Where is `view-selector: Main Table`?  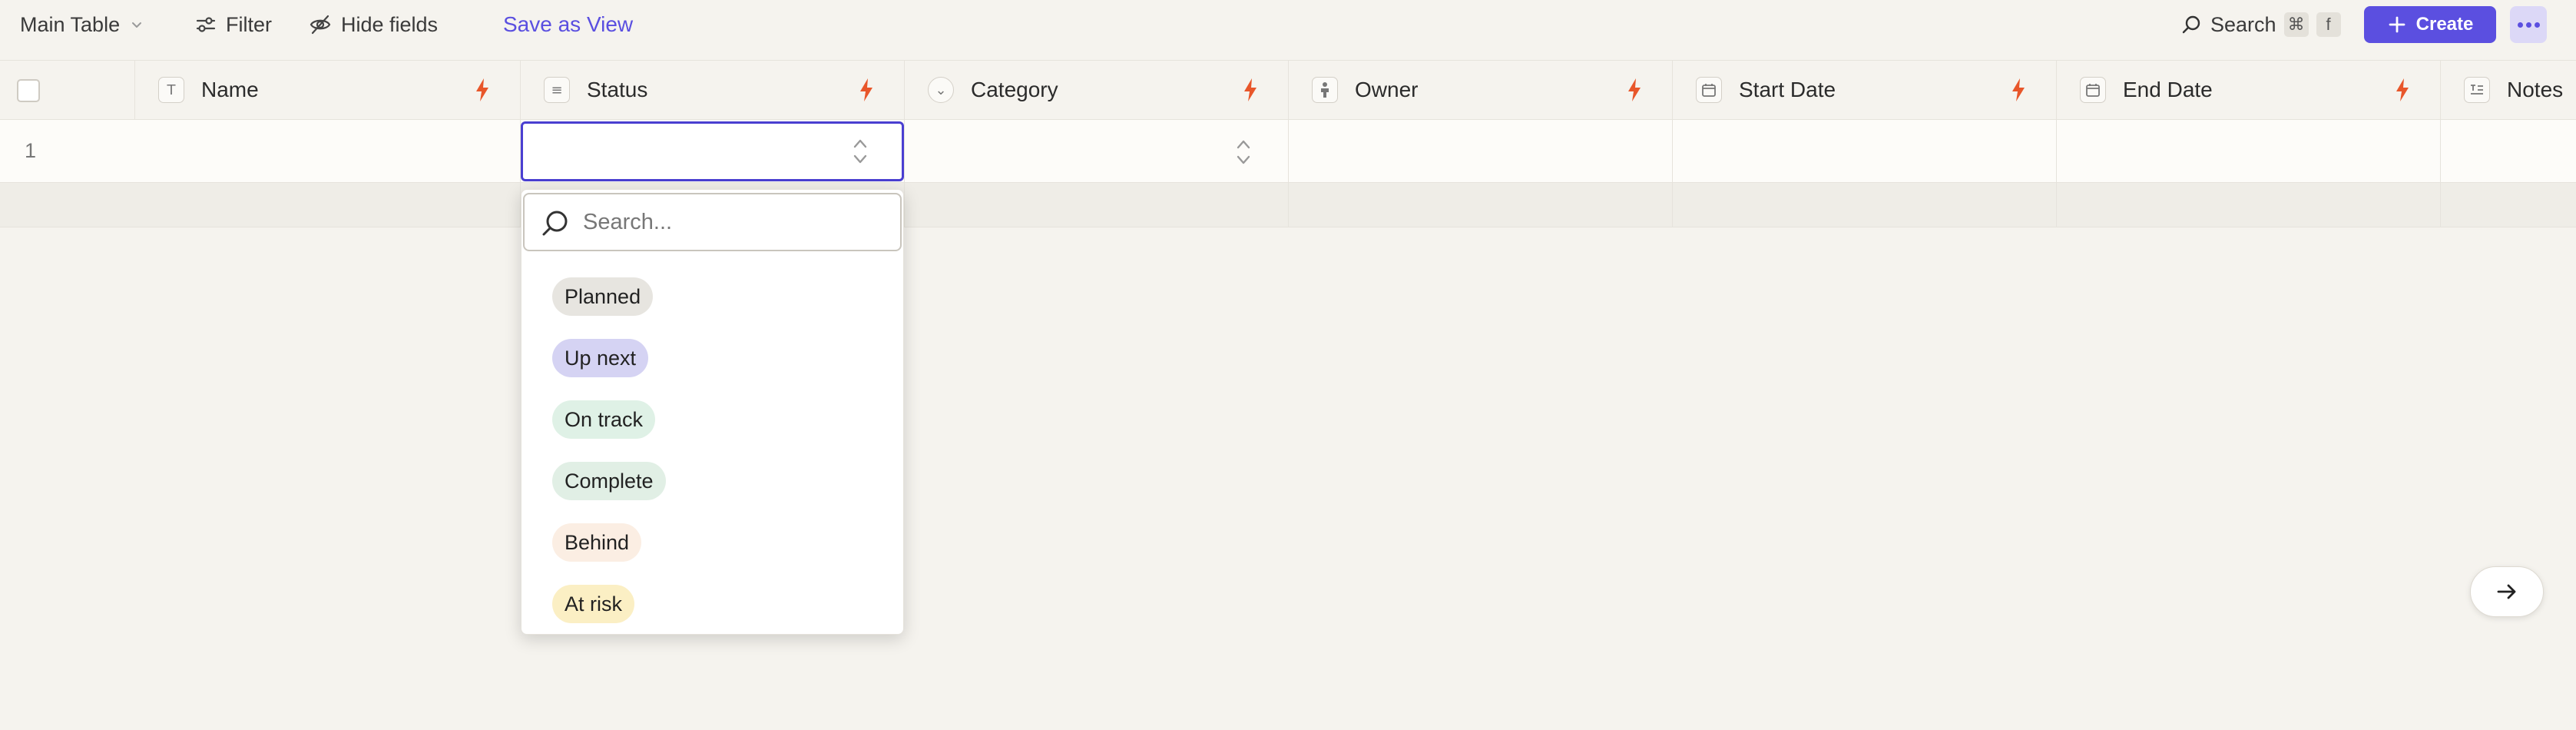 view-selector: Main Table is located at coordinates (82, 24).